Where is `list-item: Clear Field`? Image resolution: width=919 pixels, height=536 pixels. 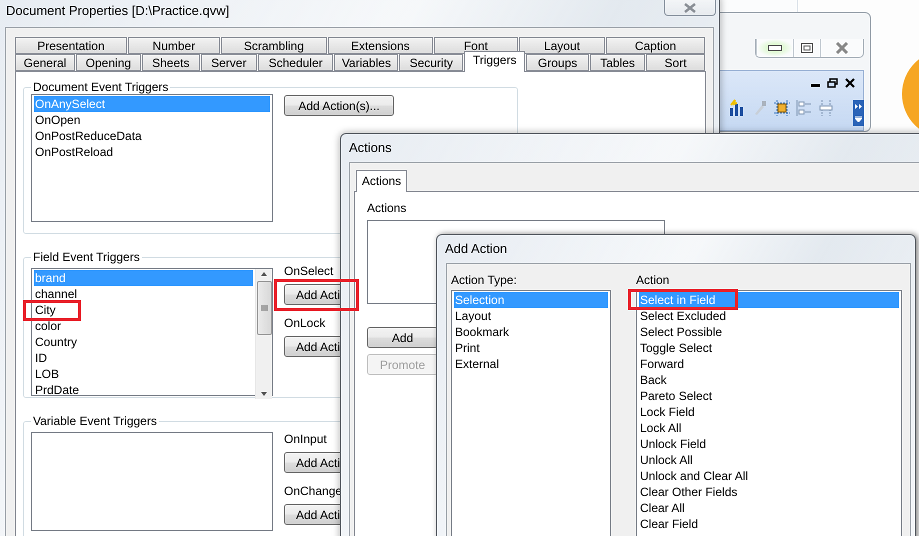
list-item: Clear Field is located at coordinates (769, 524).